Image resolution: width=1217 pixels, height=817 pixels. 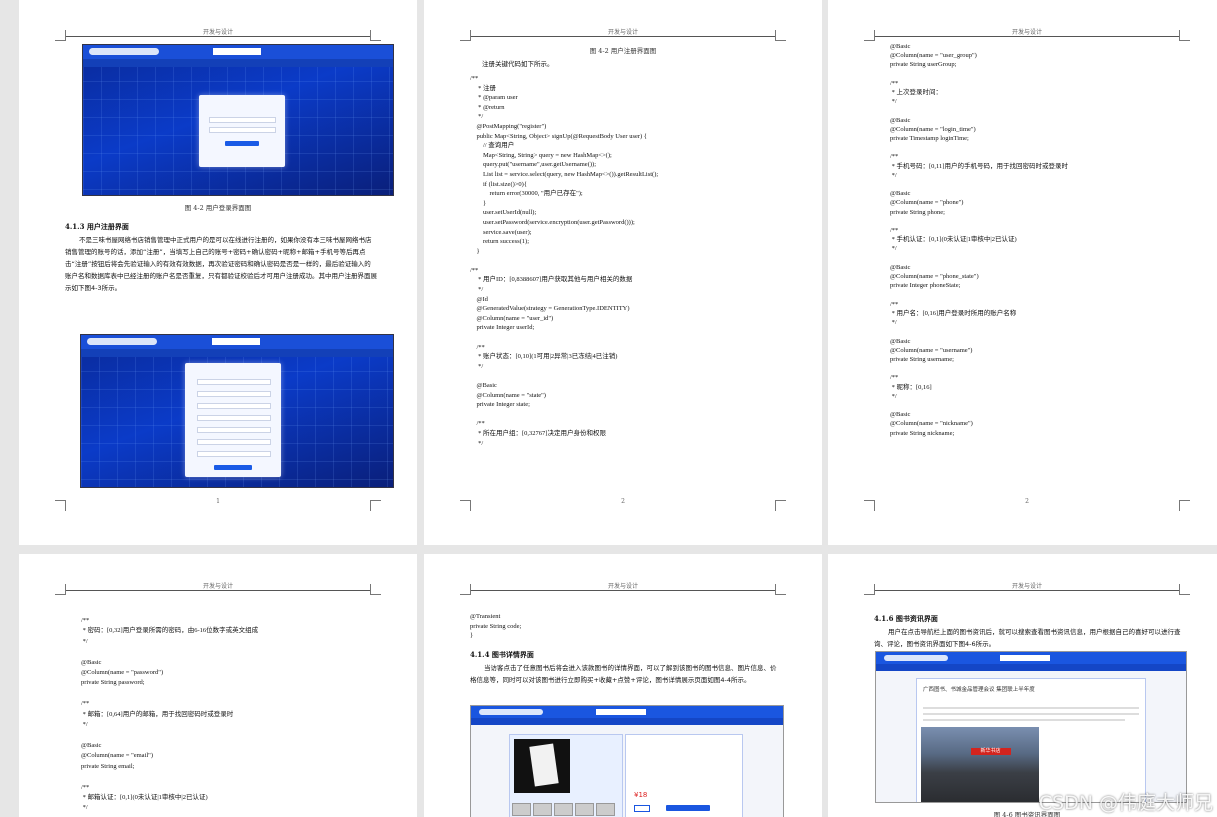 What do you see at coordinates (990, 752) in the screenshot?
I see `shop-sign: 新华书店` at bounding box center [990, 752].